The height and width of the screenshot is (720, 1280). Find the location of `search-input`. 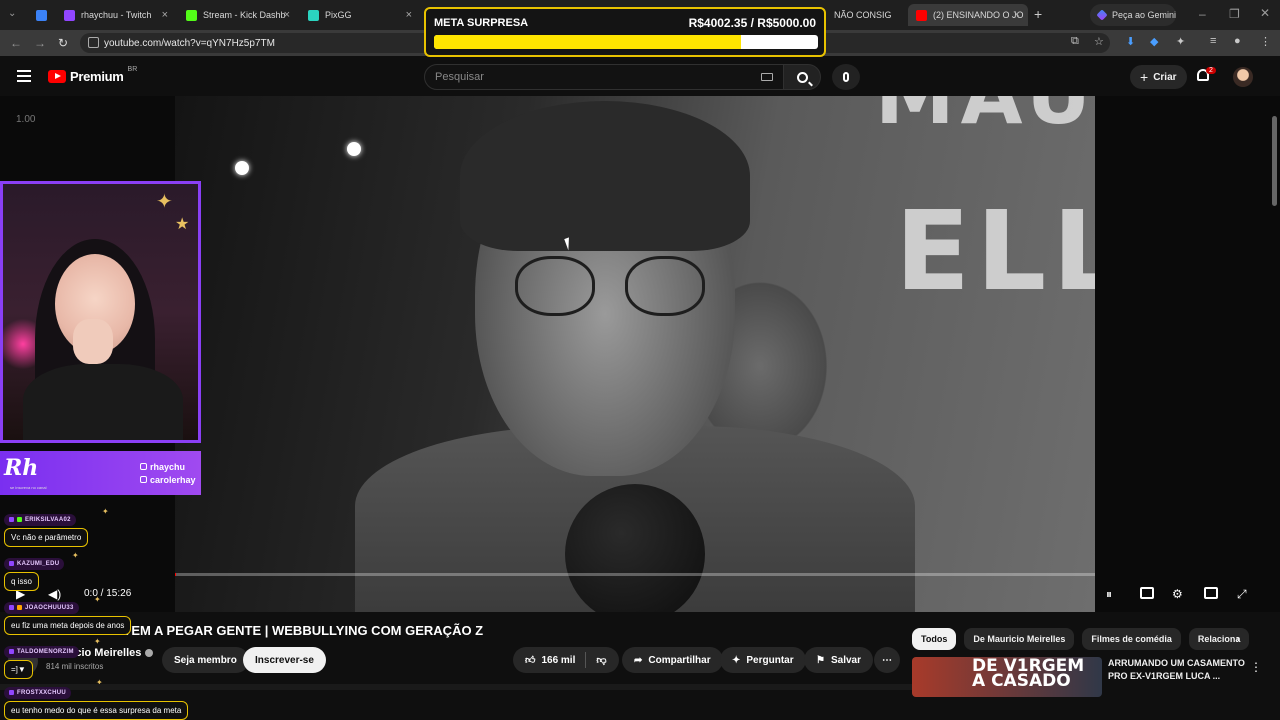

search-input is located at coordinates (585, 77).